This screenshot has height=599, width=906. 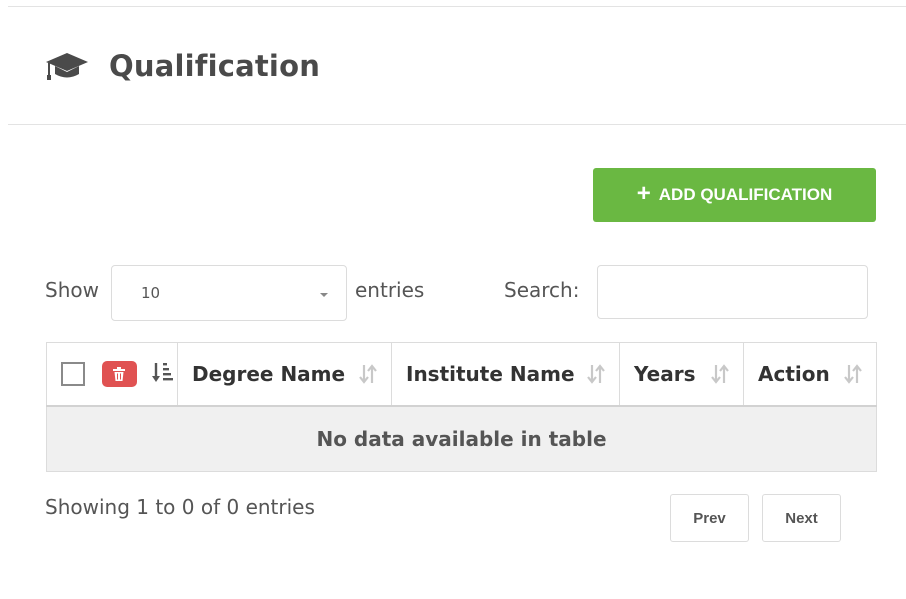 What do you see at coordinates (67, 66) in the screenshot?
I see `graduation-cap-icon` at bounding box center [67, 66].